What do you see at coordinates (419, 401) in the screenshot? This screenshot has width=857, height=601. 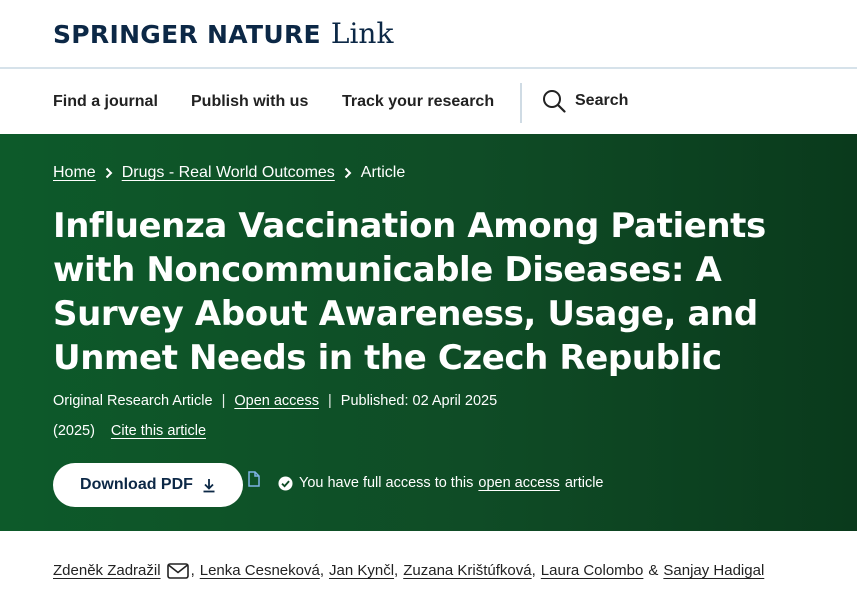 I see `published-date: Published: 02 April 2025` at bounding box center [419, 401].